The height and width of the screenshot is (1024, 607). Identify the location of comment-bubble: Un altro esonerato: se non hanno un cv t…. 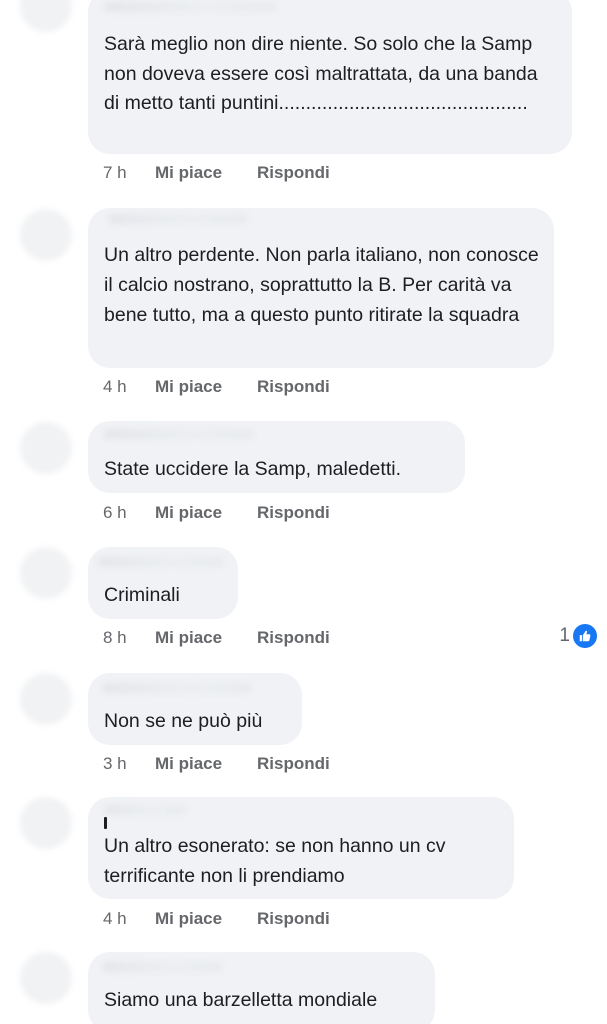
(301, 848).